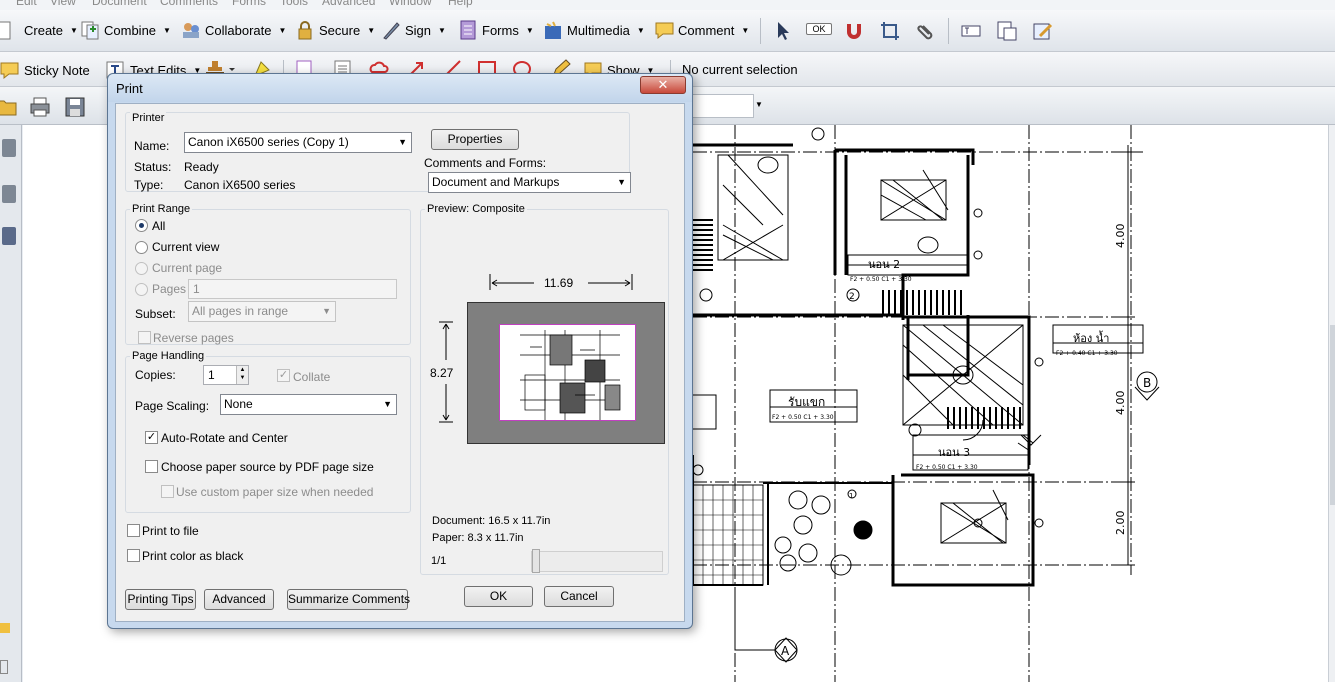  I want to click on pages-input: 1, so click(292, 289).